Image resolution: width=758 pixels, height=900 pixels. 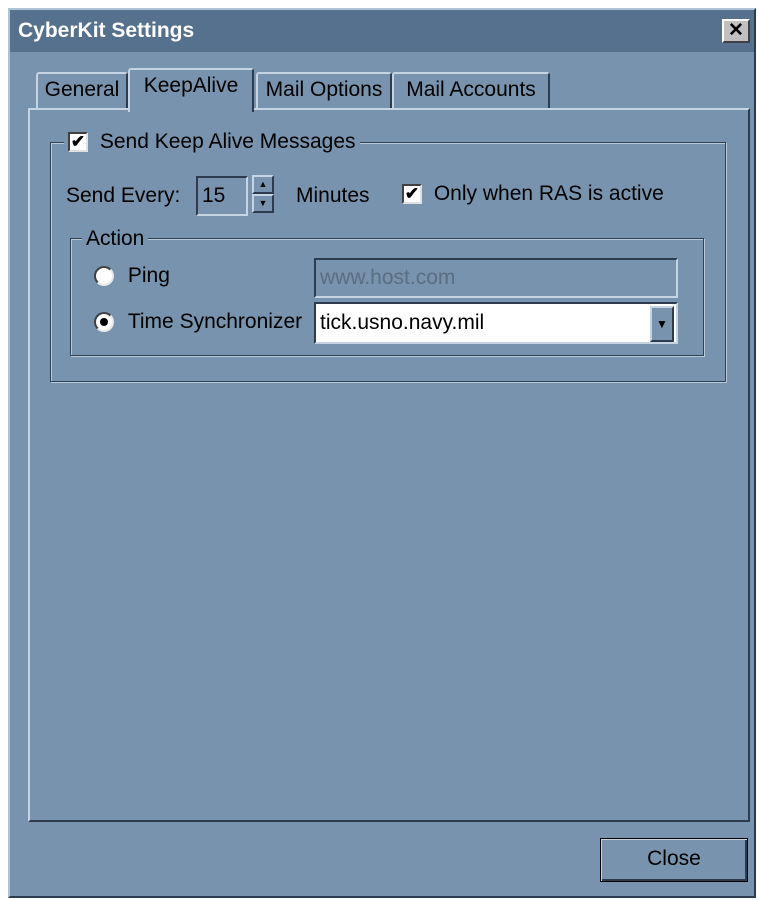 What do you see at coordinates (382, 31) in the screenshot?
I see `title-bar: CyberKit Settings ✕` at bounding box center [382, 31].